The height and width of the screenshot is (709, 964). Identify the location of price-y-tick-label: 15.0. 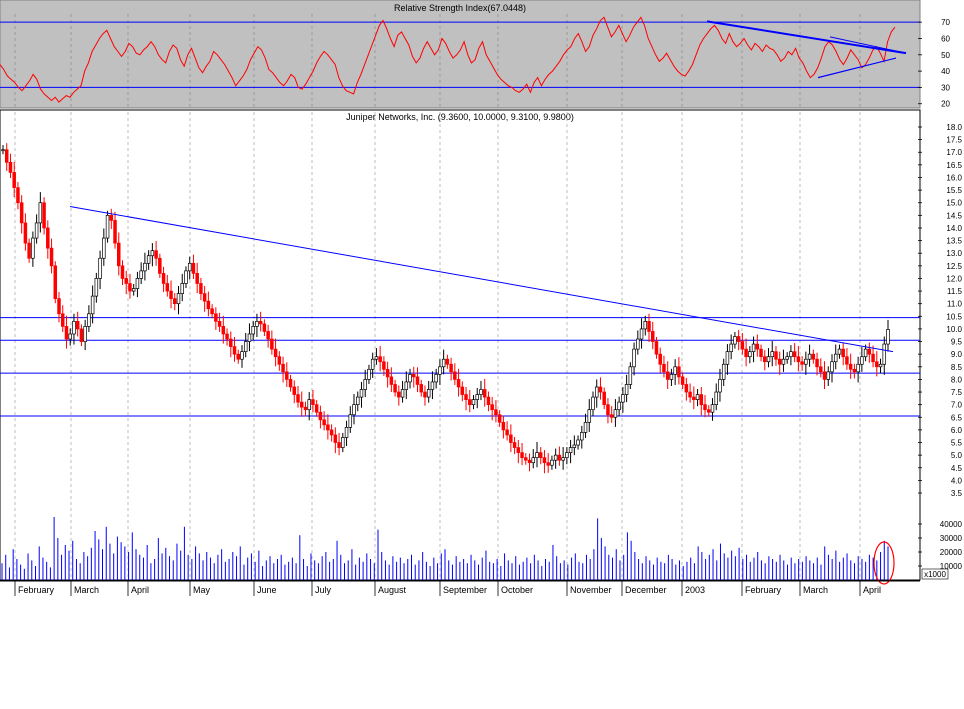
(954, 203).